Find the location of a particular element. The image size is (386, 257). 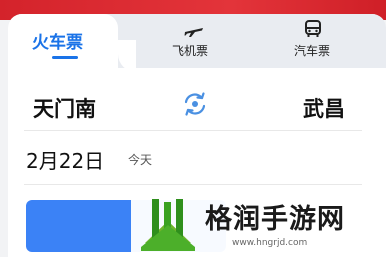

tab-bus-label: 汽车票 is located at coordinates (312, 51).